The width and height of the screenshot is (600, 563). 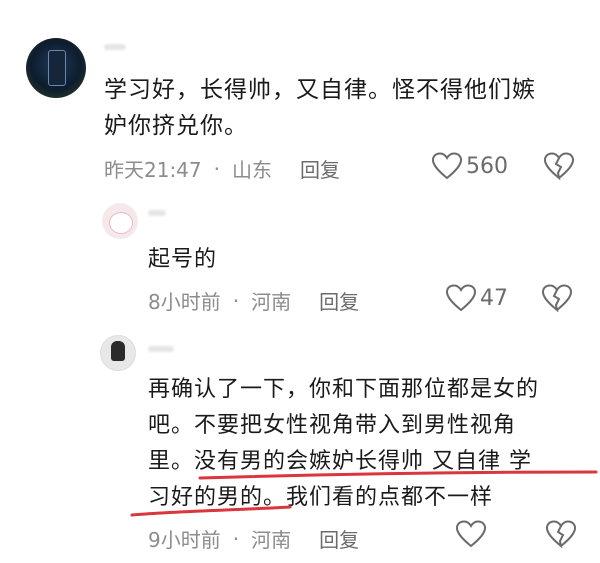 I want to click on like-button: 47, so click(x=477, y=298).